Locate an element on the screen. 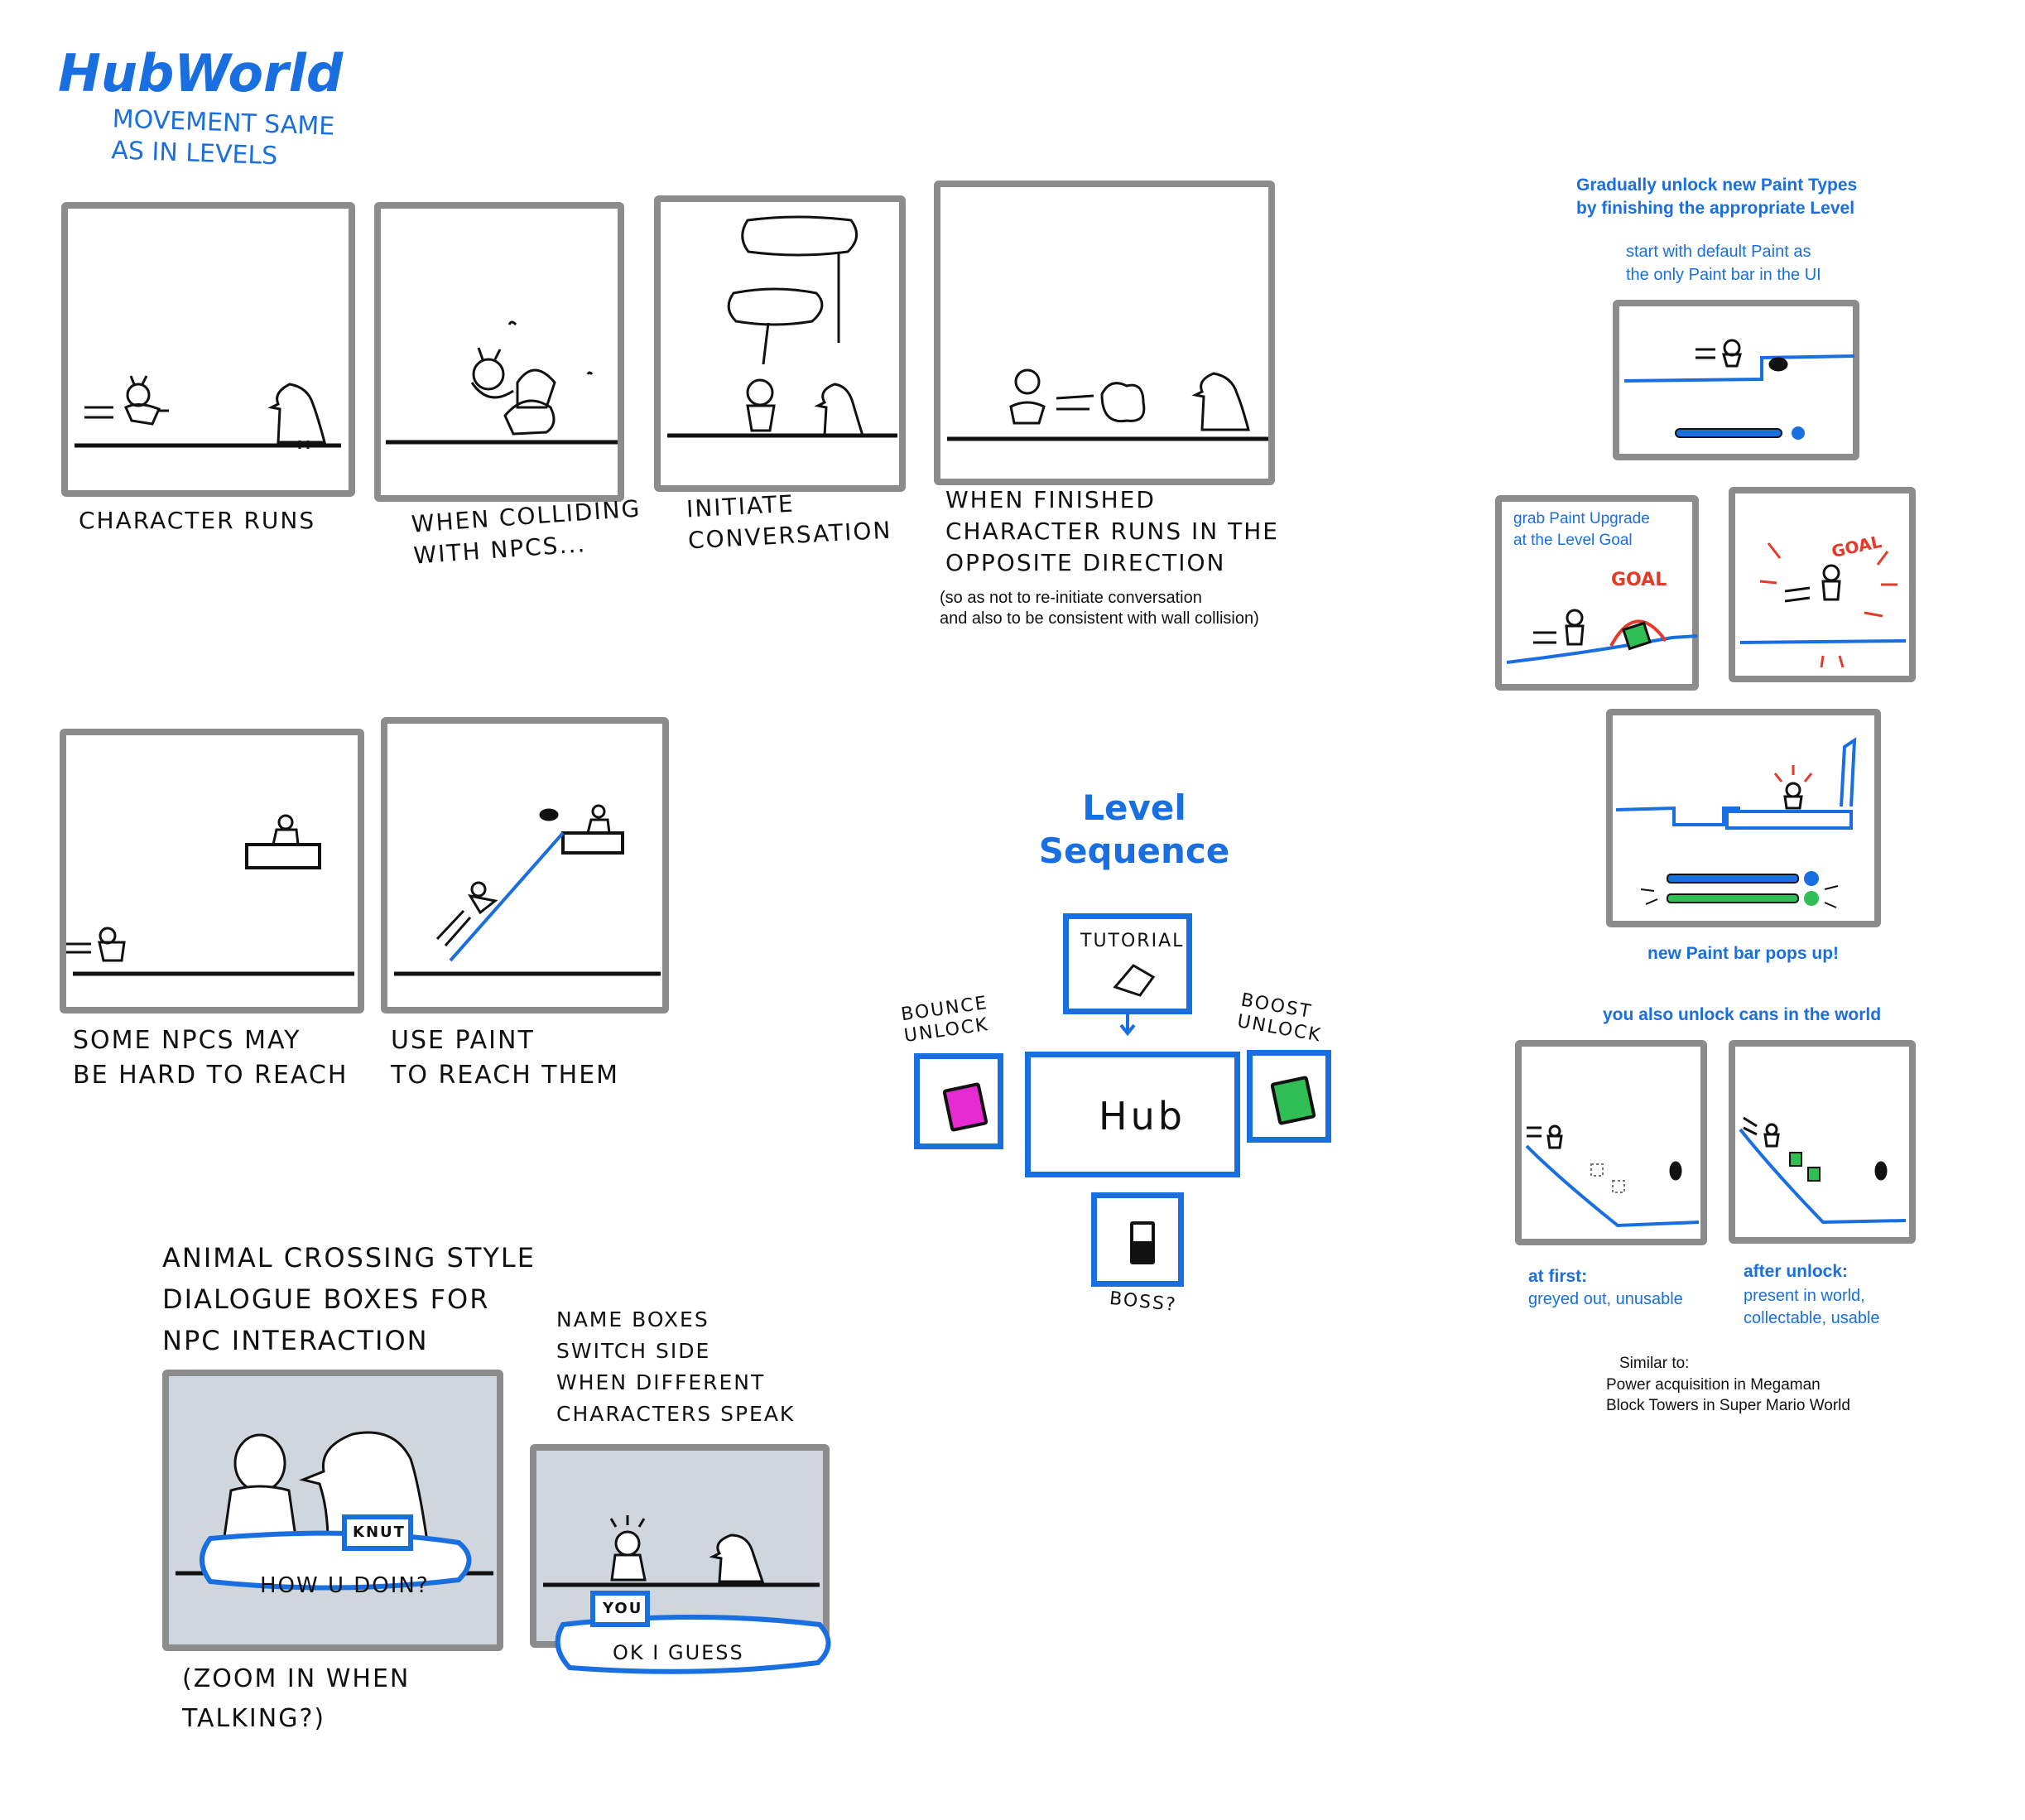 This screenshot has width=2025, height=1820. default-paint-sketch is located at coordinates (1739, 389).